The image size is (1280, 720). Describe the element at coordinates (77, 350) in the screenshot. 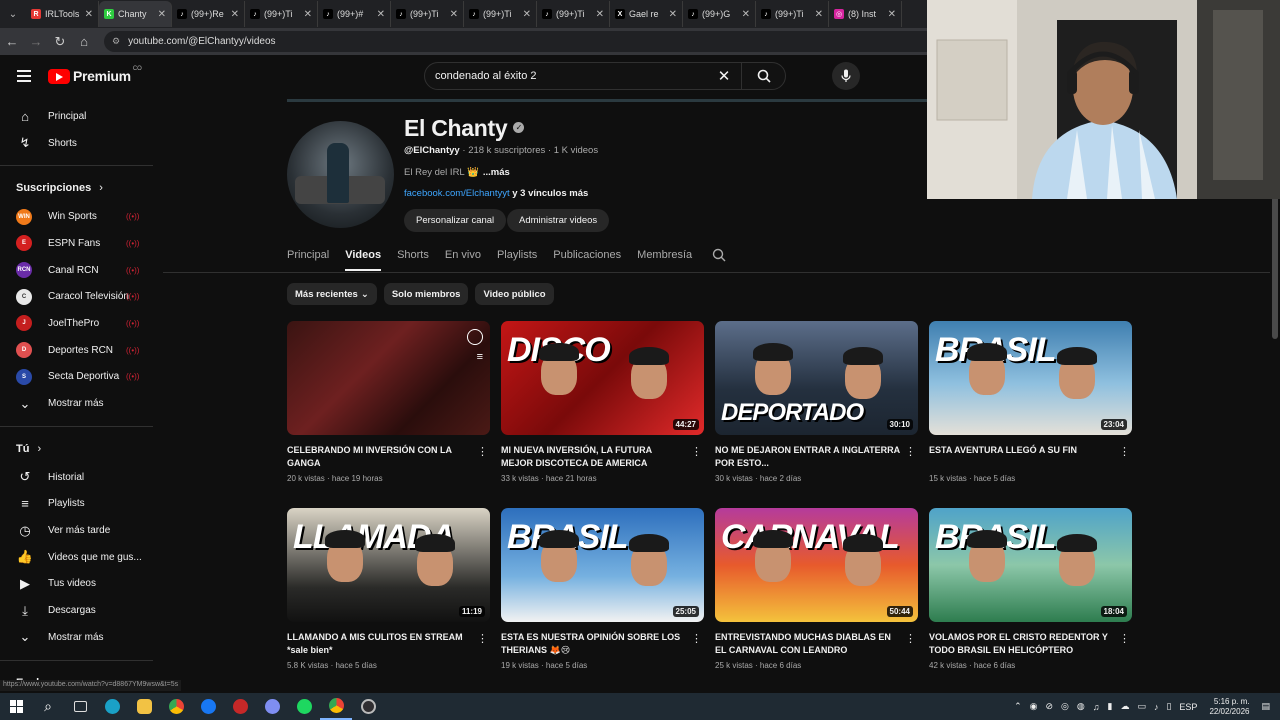

I see `subscription-item: D Deportes RCN ((•))` at that location.